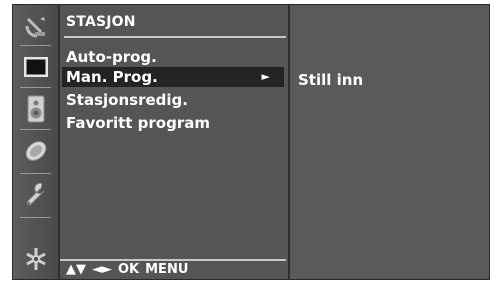 This screenshot has height=281, width=492. Describe the element at coordinates (111, 57) in the screenshot. I see `menu-item-label: Auto-prog.` at that location.